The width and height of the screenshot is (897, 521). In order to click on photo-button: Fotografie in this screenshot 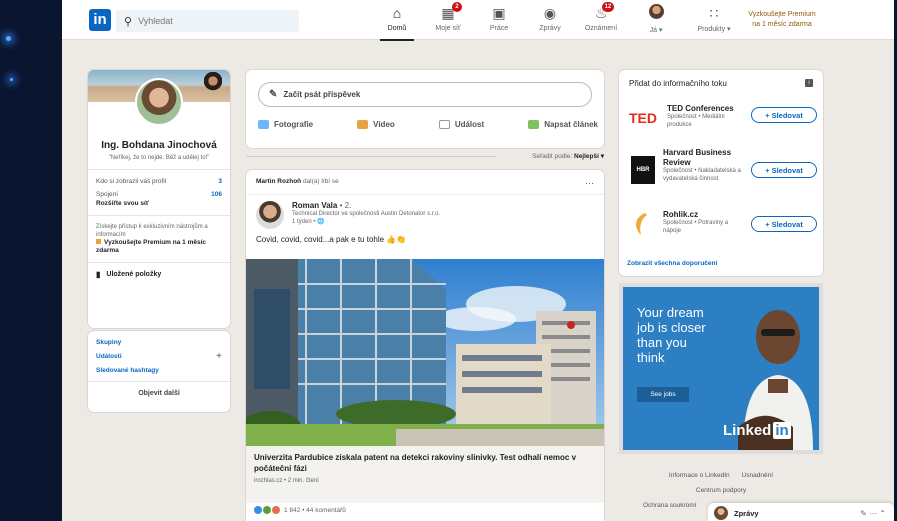, I will do `click(285, 124)`.